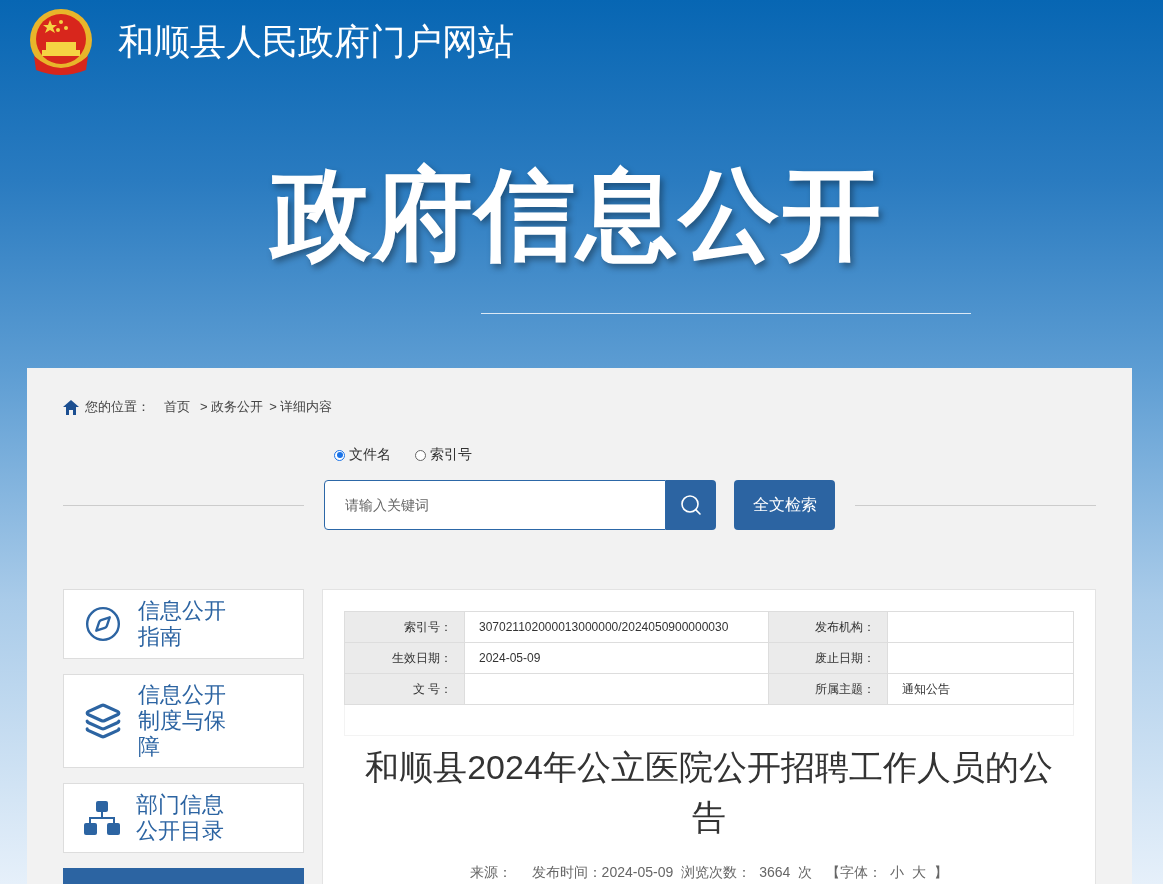 The image size is (1163, 884). Describe the element at coordinates (103, 624) in the screenshot. I see `compass-icon` at that location.